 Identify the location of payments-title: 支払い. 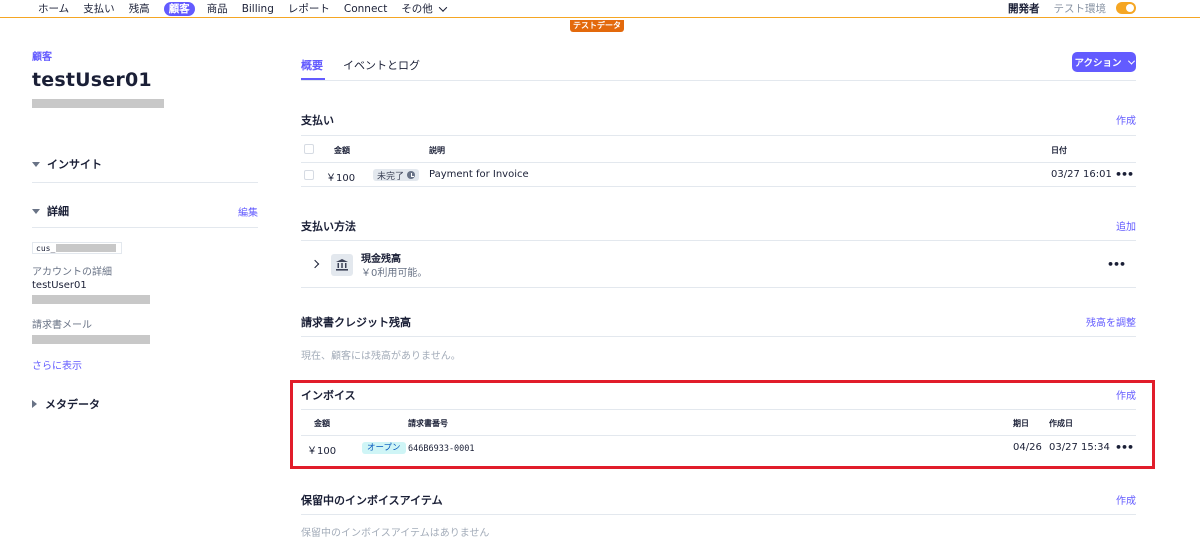
(317, 120).